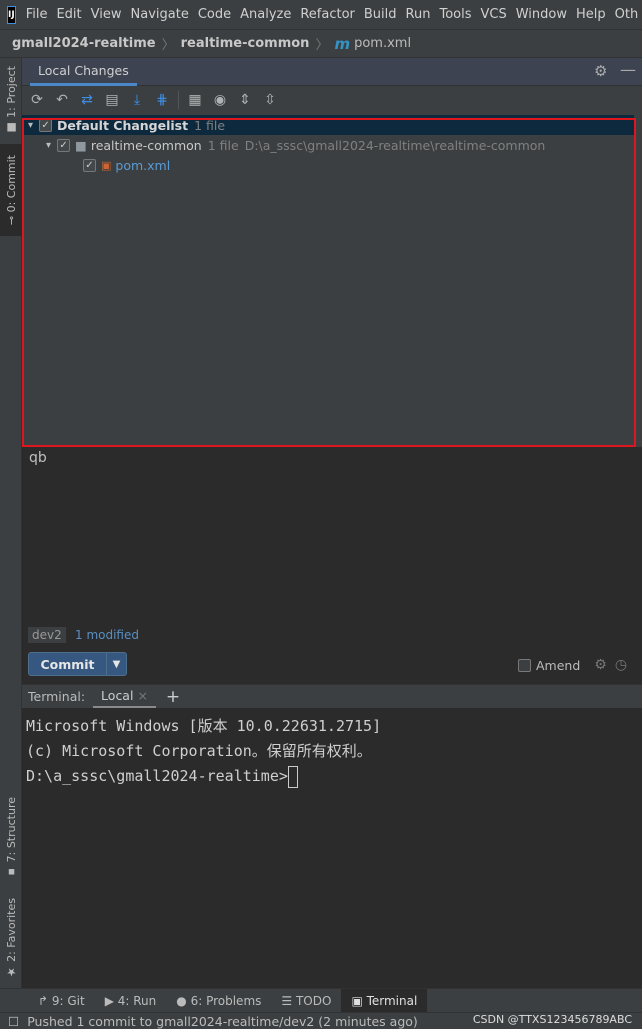 This screenshot has height=1029, width=642. Describe the element at coordinates (11, 190) in the screenshot. I see `tab-commit: ⊸ 0: Commit` at that location.